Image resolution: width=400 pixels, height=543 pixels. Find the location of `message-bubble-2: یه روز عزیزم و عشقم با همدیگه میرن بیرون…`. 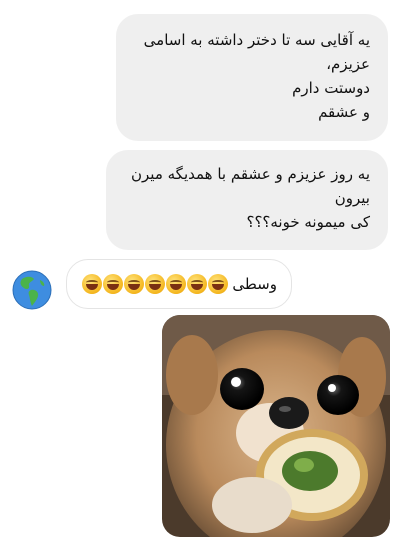

message-bubble-2: یه روز عزیزم و عشقم با همدیگه میرن بیرون… is located at coordinates (247, 200).